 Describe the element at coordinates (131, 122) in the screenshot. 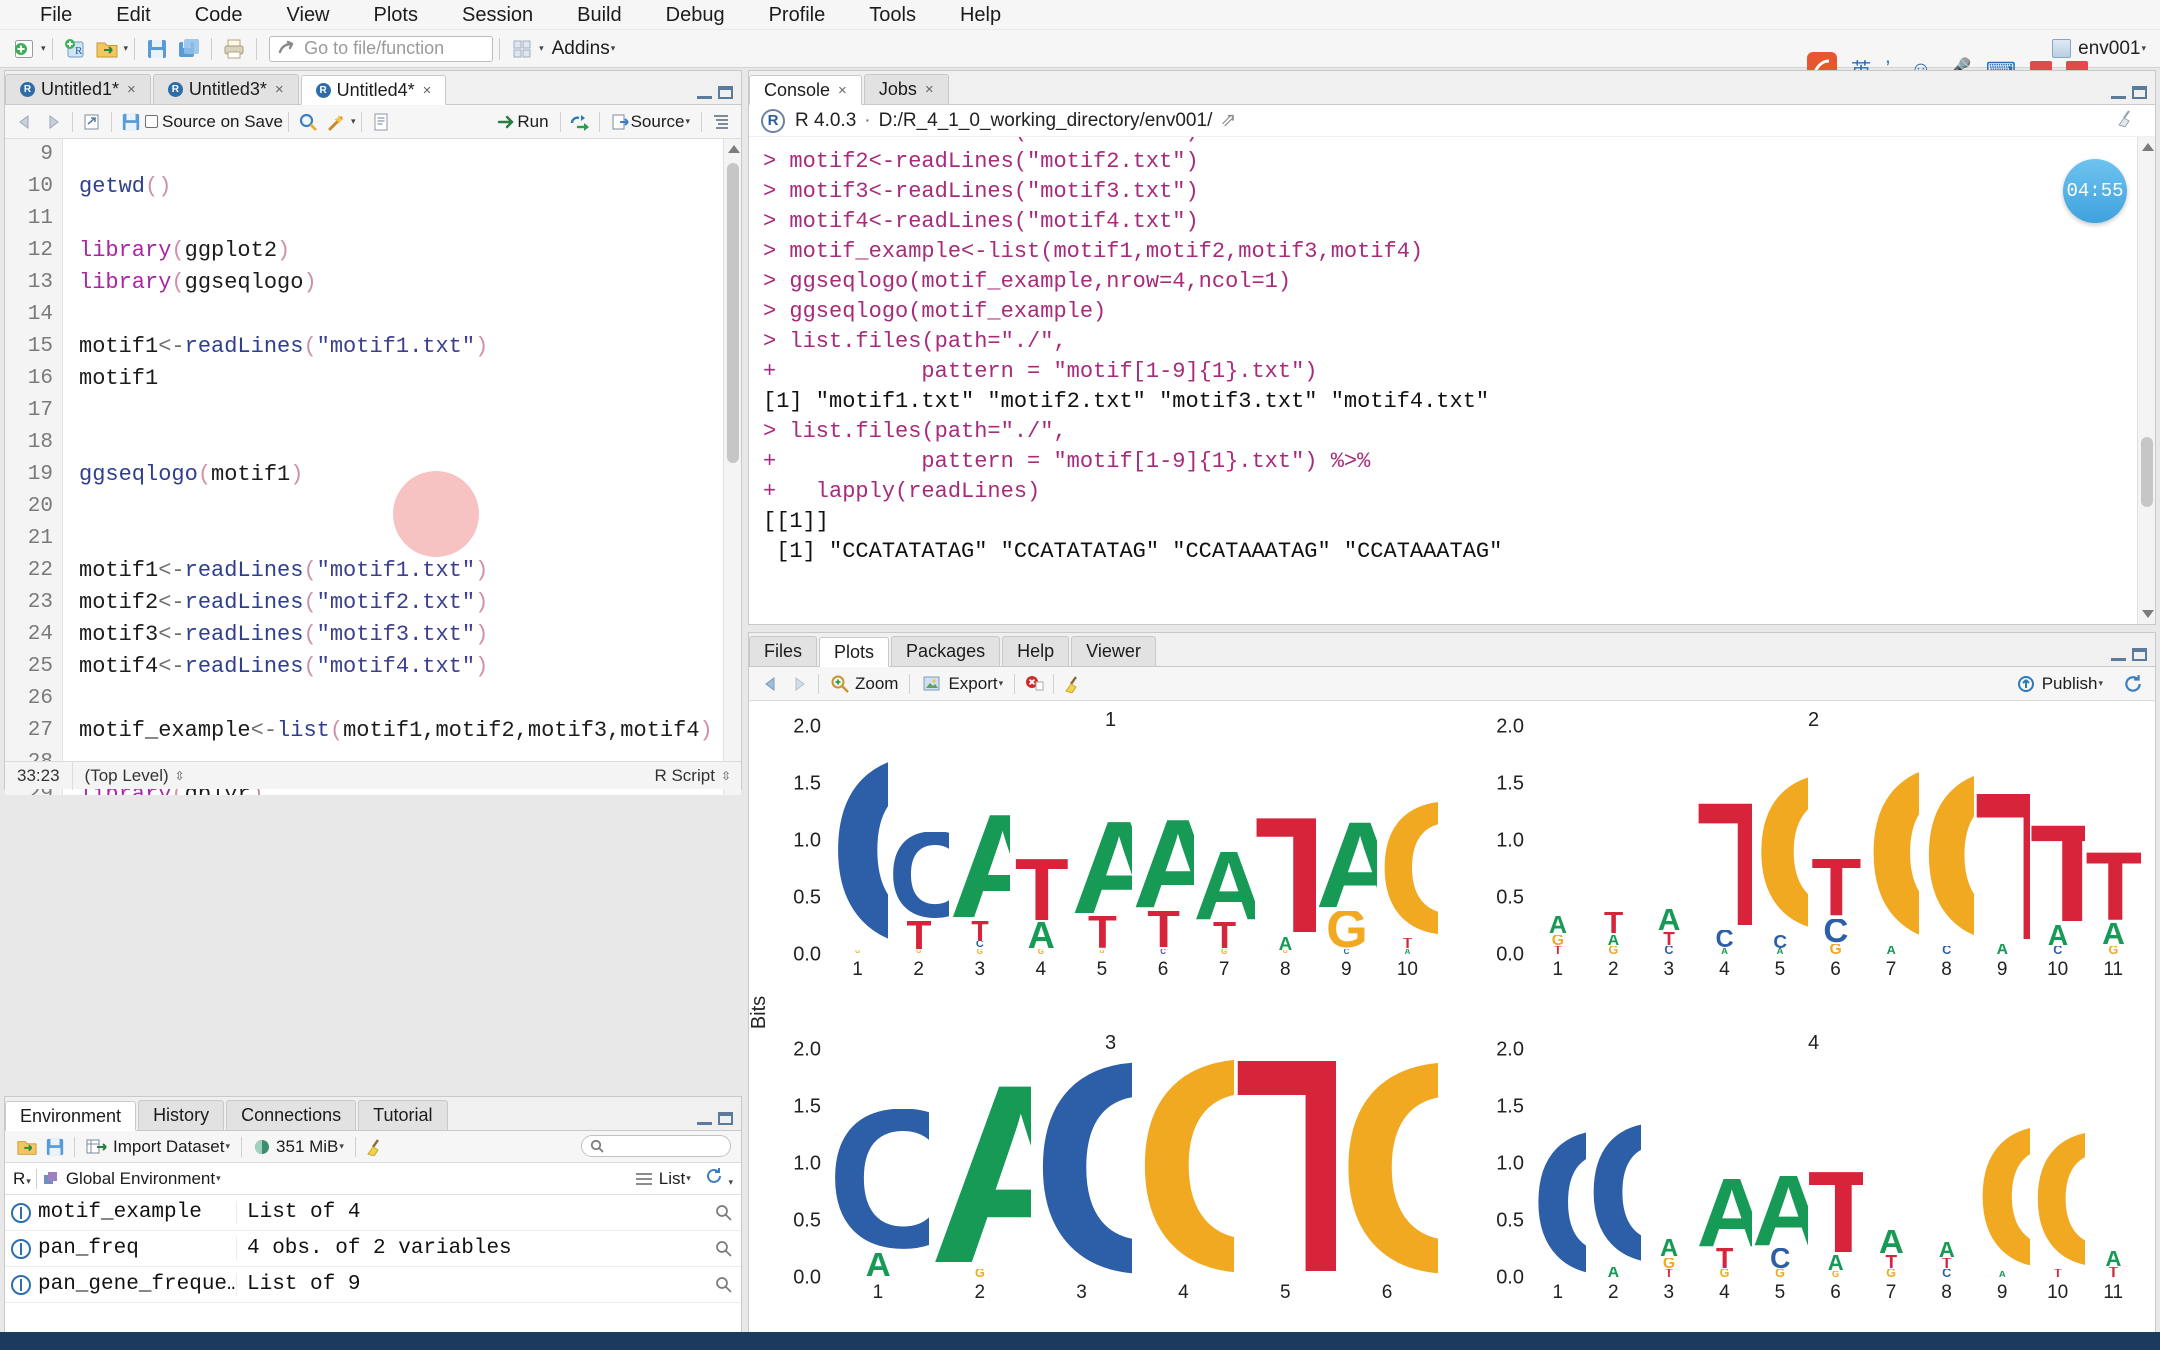

I see `save-source-button` at that location.